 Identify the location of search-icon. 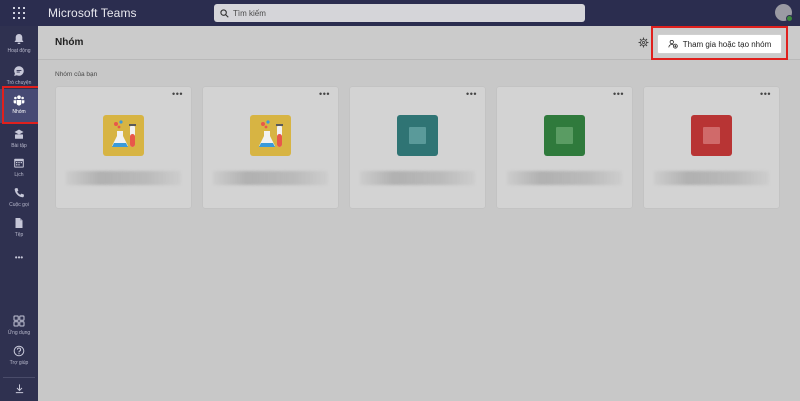
(224, 13).